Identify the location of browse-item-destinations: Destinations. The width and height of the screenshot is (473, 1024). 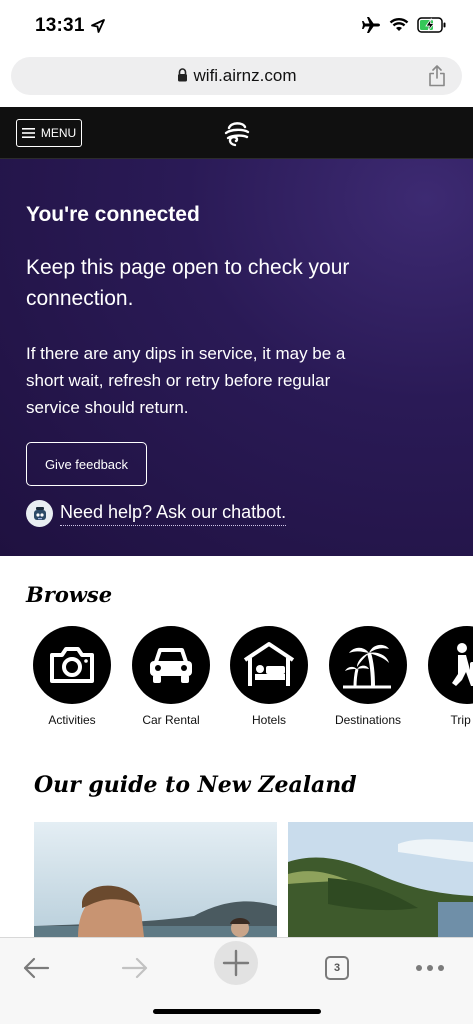
(368, 676).